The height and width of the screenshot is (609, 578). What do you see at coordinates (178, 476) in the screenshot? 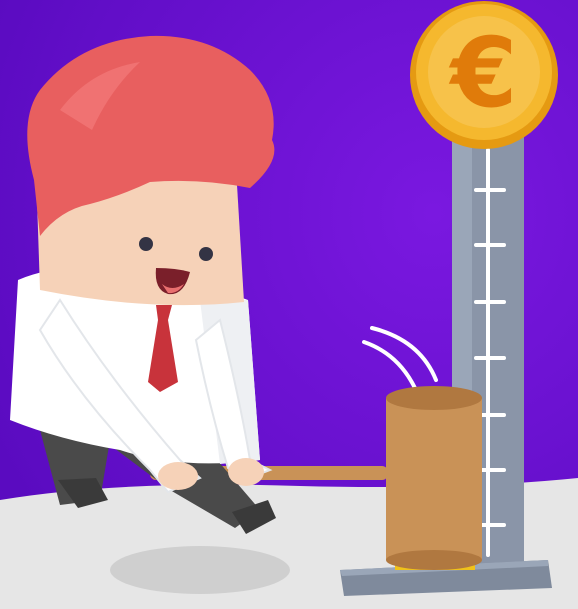
I see `left-hand` at bounding box center [178, 476].